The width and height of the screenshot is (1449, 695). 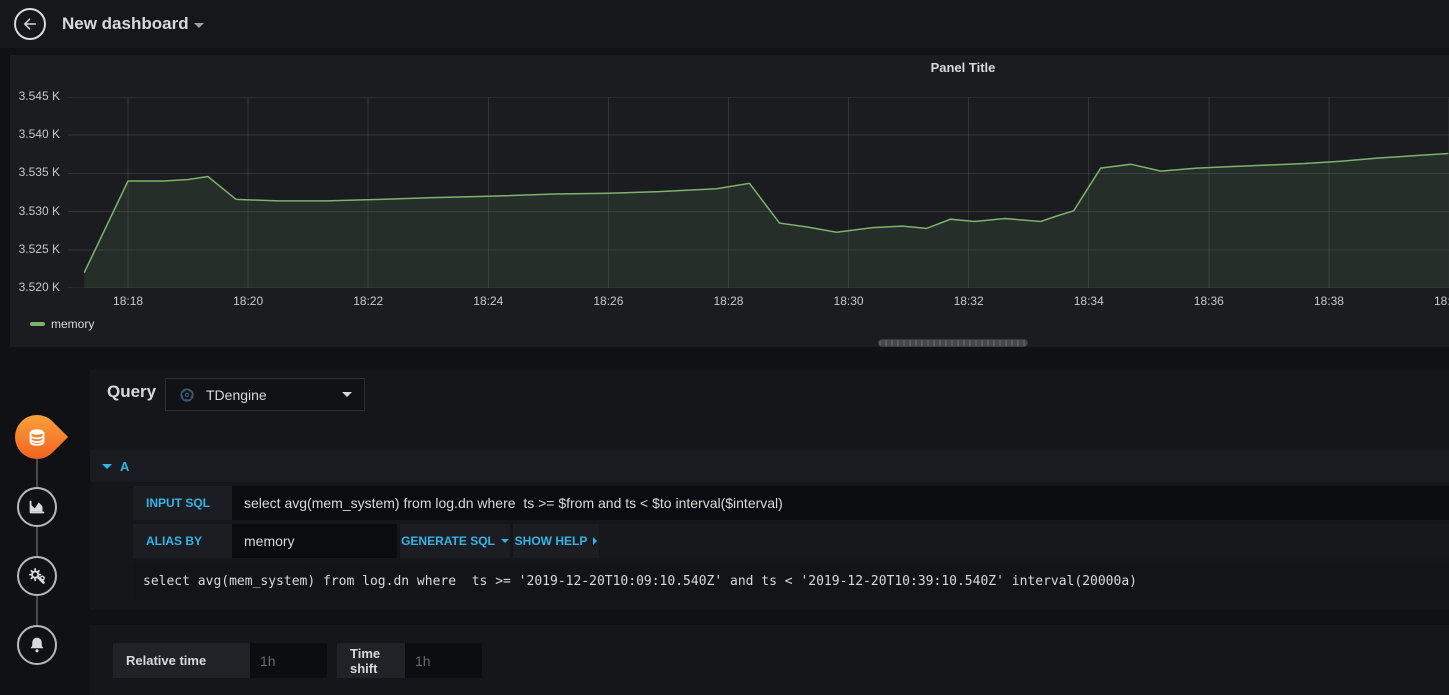 What do you see at coordinates (347, 394) in the screenshot?
I see `datasource-caret-icon` at bounding box center [347, 394].